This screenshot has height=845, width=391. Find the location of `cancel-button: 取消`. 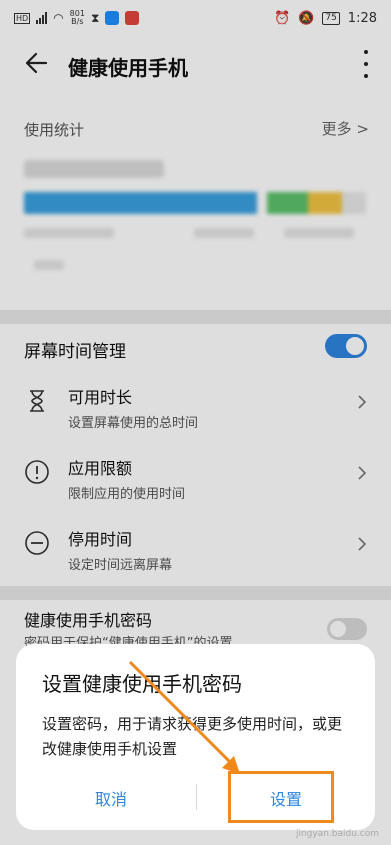

cancel-button: 取消 is located at coordinates (111, 798).